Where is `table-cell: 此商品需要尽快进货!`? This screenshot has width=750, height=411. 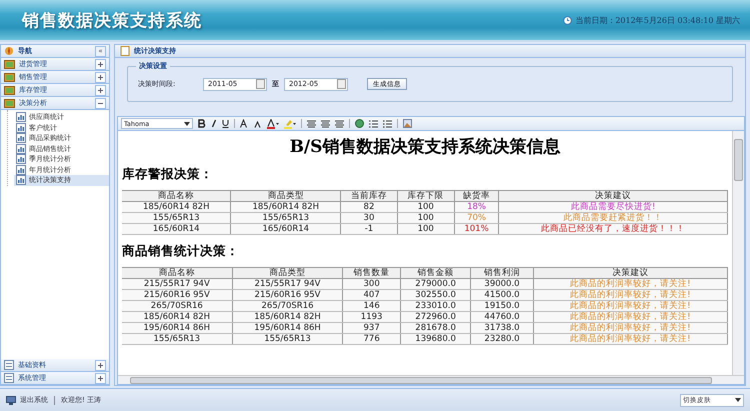 table-cell: 此商品需要尽快进货! is located at coordinates (613, 207).